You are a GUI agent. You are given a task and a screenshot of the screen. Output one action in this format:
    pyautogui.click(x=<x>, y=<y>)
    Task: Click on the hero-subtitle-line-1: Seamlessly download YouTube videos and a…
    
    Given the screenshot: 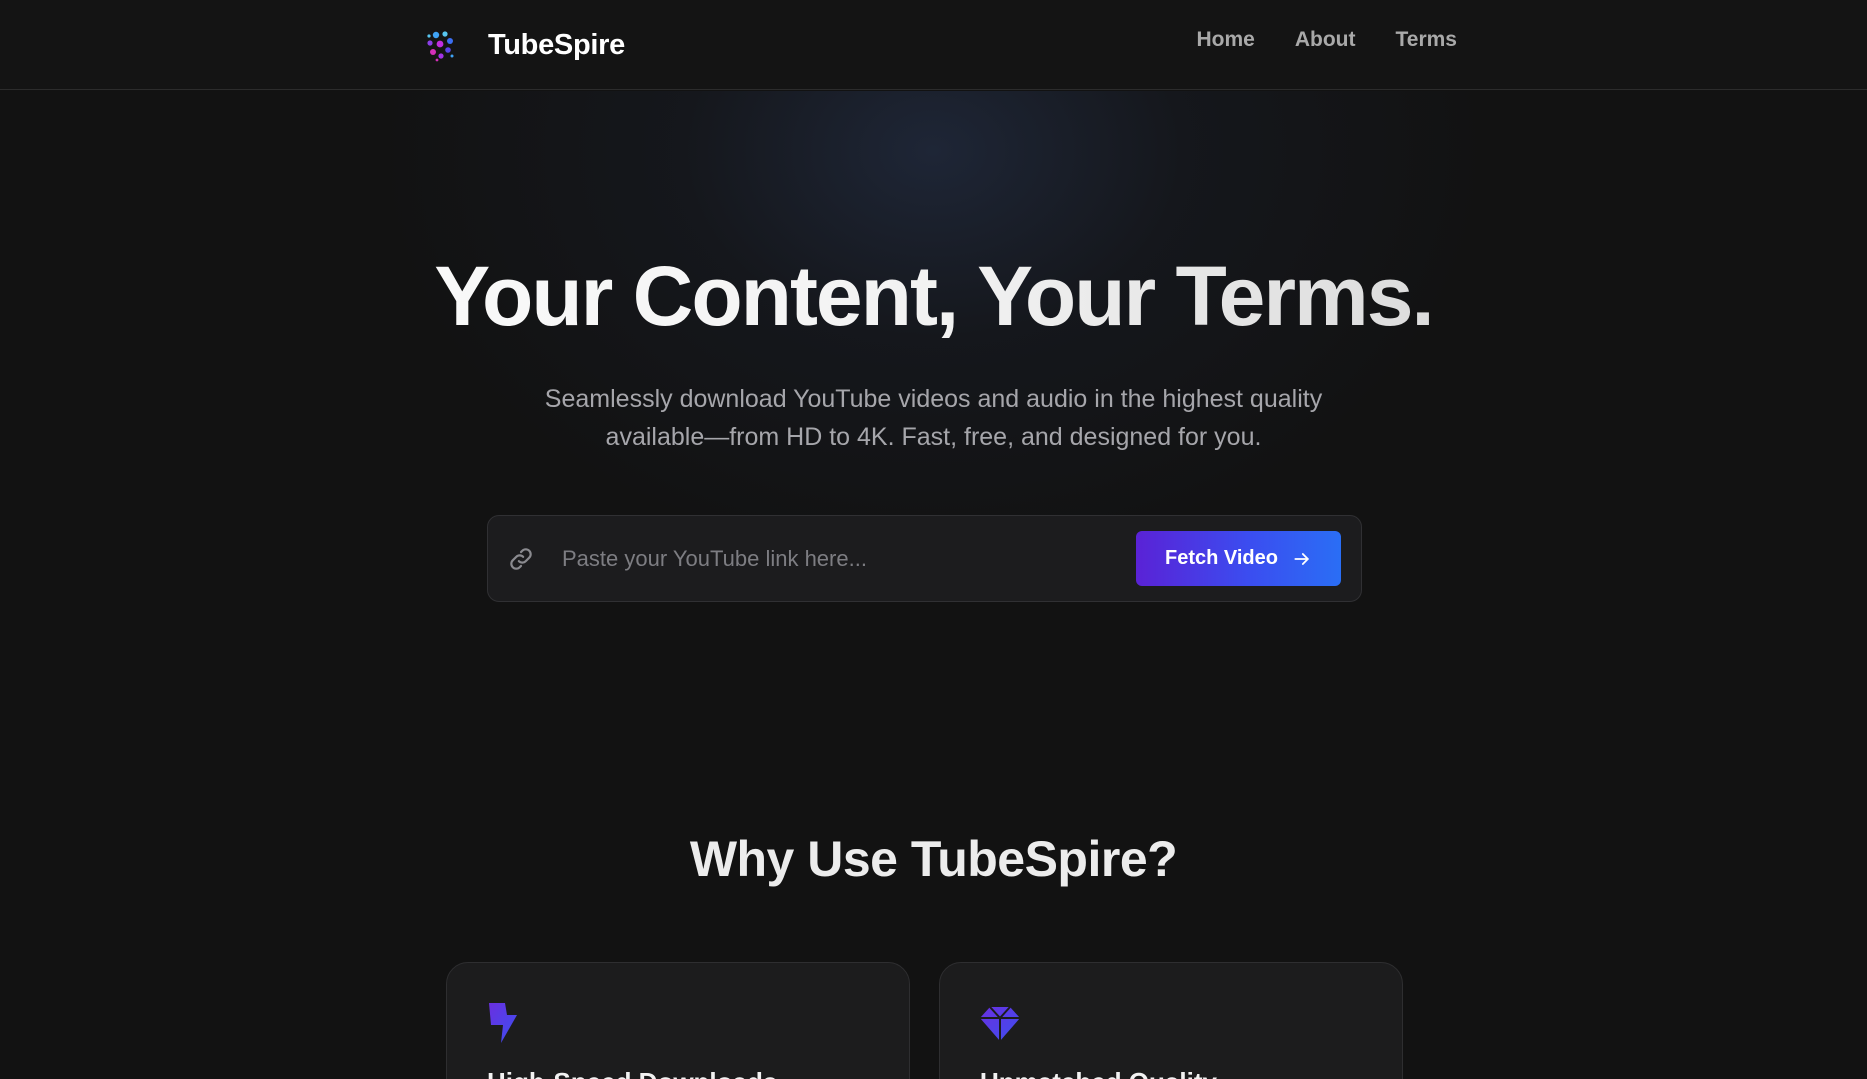 What is the action you would take?
    pyautogui.click(x=933, y=399)
    